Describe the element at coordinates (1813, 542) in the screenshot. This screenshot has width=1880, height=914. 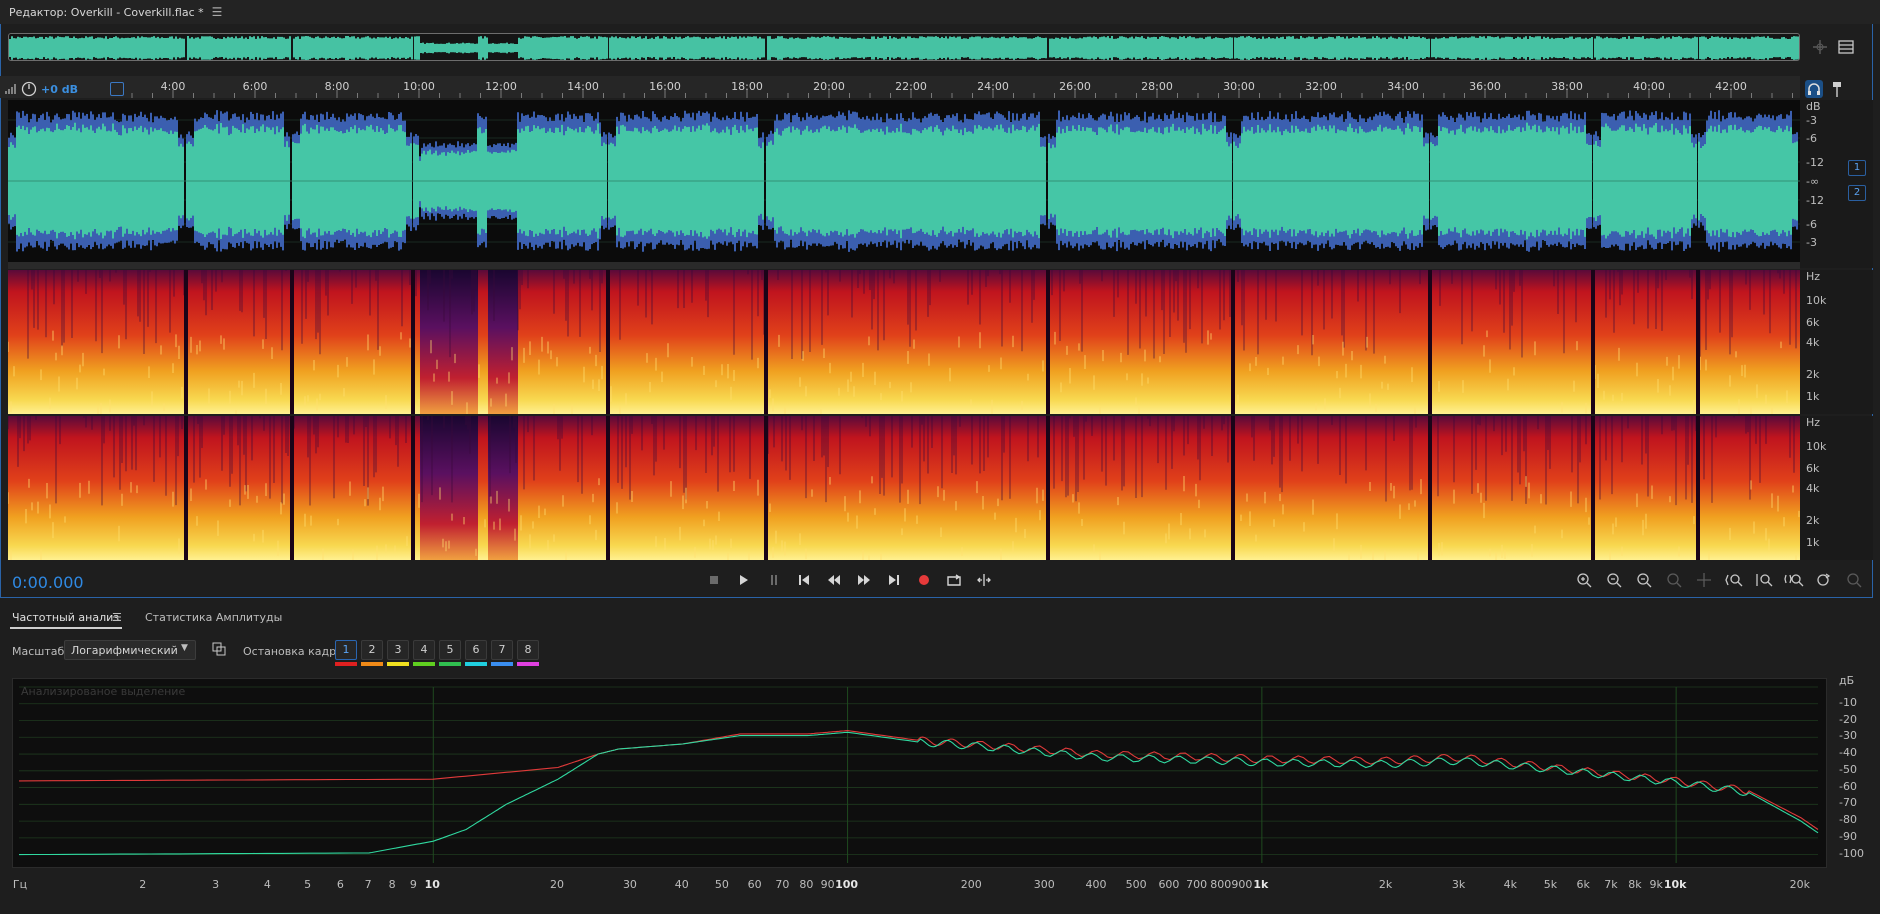
I see `hz-label: 1k` at that location.